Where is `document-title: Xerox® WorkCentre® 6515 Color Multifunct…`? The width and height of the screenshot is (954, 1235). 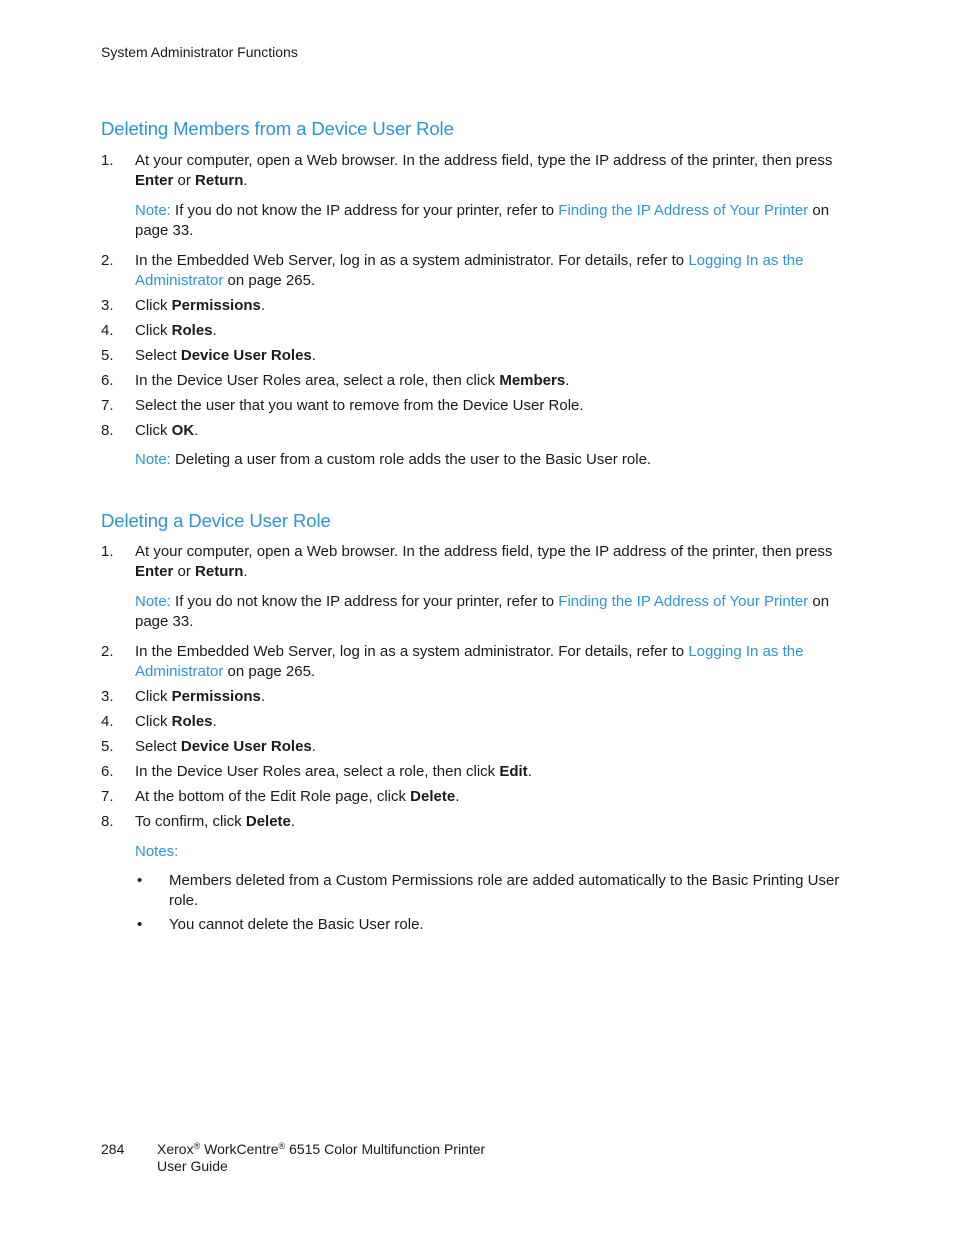
document-title: Xerox® WorkCentre® 6515 Color Multifunct… is located at coordinates (321, 1157).